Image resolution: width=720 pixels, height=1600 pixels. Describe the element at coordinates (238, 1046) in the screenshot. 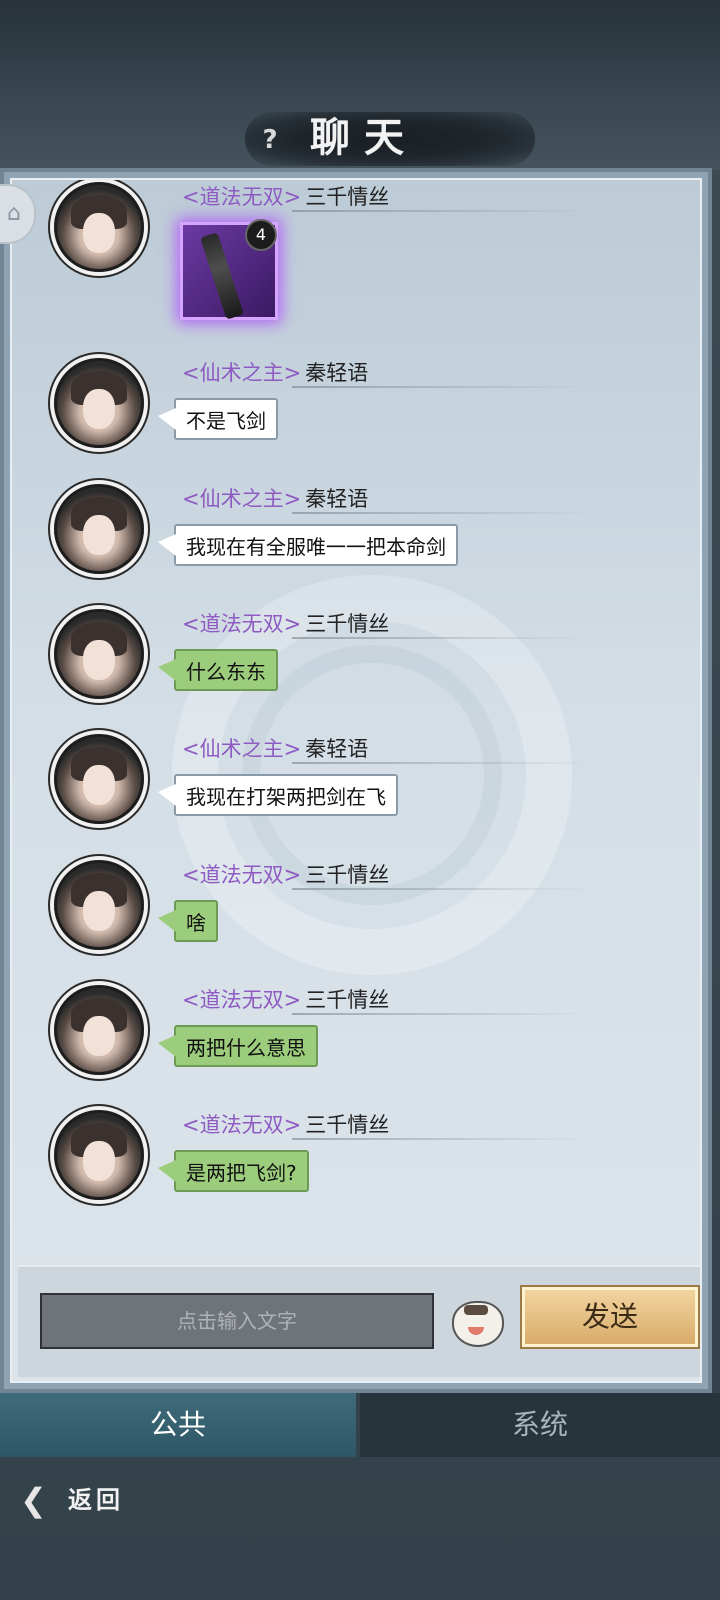

I see `message-bubble: 两把什么意思` at that location.